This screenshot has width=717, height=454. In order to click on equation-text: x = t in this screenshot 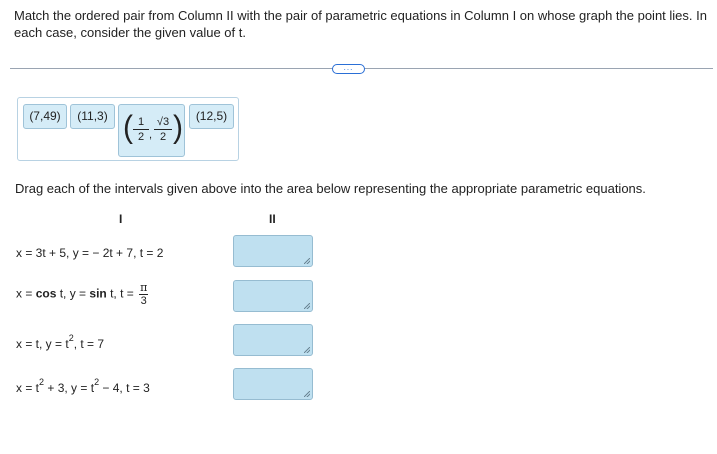, I will do `click(28, 388)`.